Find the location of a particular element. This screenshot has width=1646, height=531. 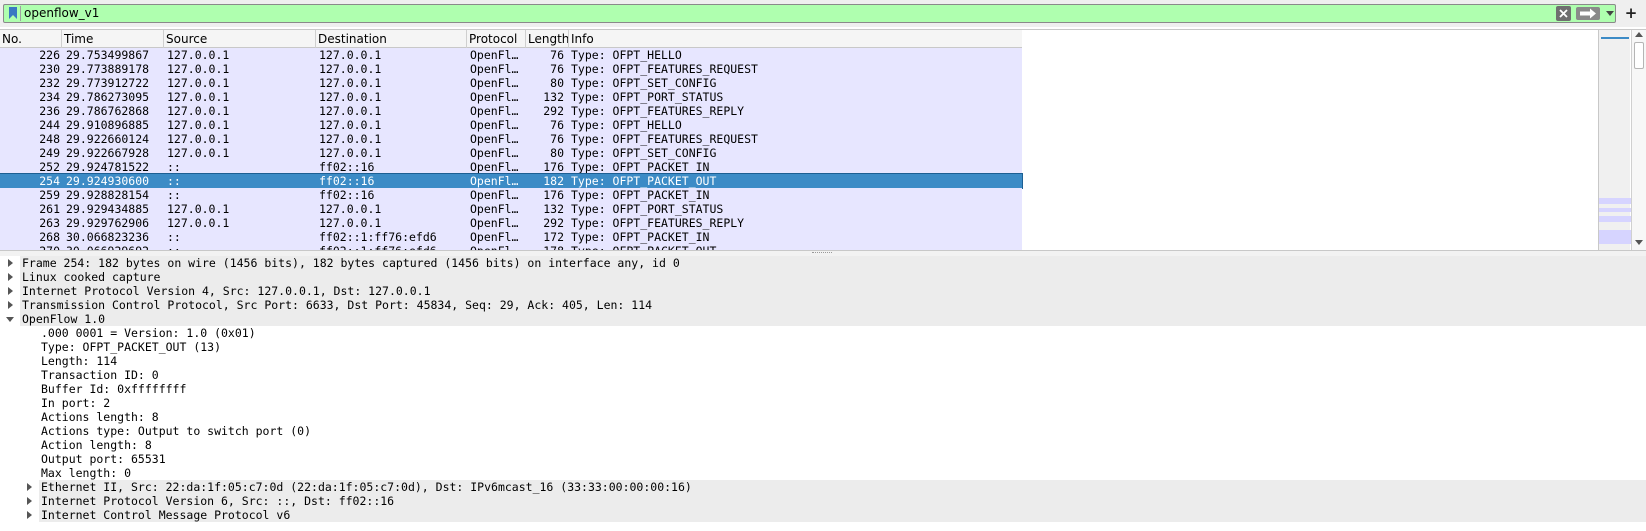

add-filter-button: + is located at coordinates (1631, 13).